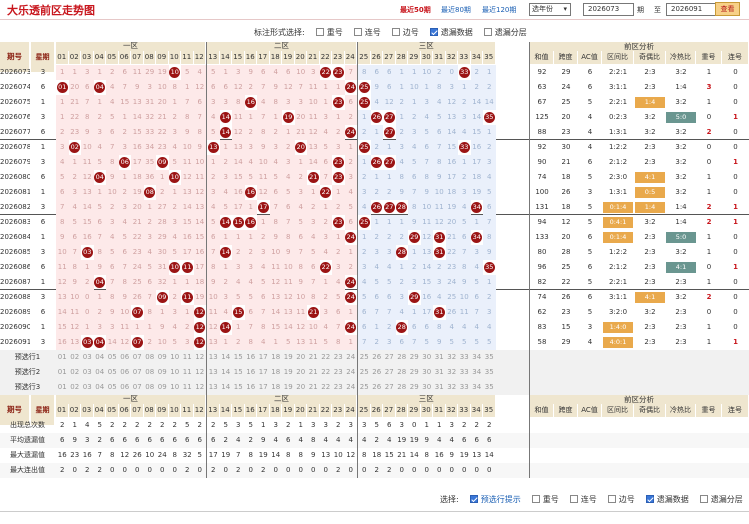  I want to click on bottom-option-0: 预选行提示, so click(490, 499).